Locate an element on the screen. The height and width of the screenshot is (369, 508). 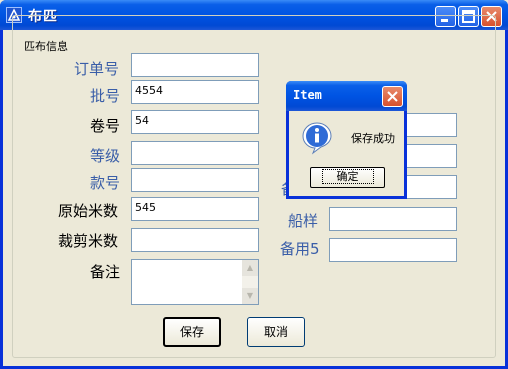
dialog-title-bar: Item is located at coordinates (346, 96).